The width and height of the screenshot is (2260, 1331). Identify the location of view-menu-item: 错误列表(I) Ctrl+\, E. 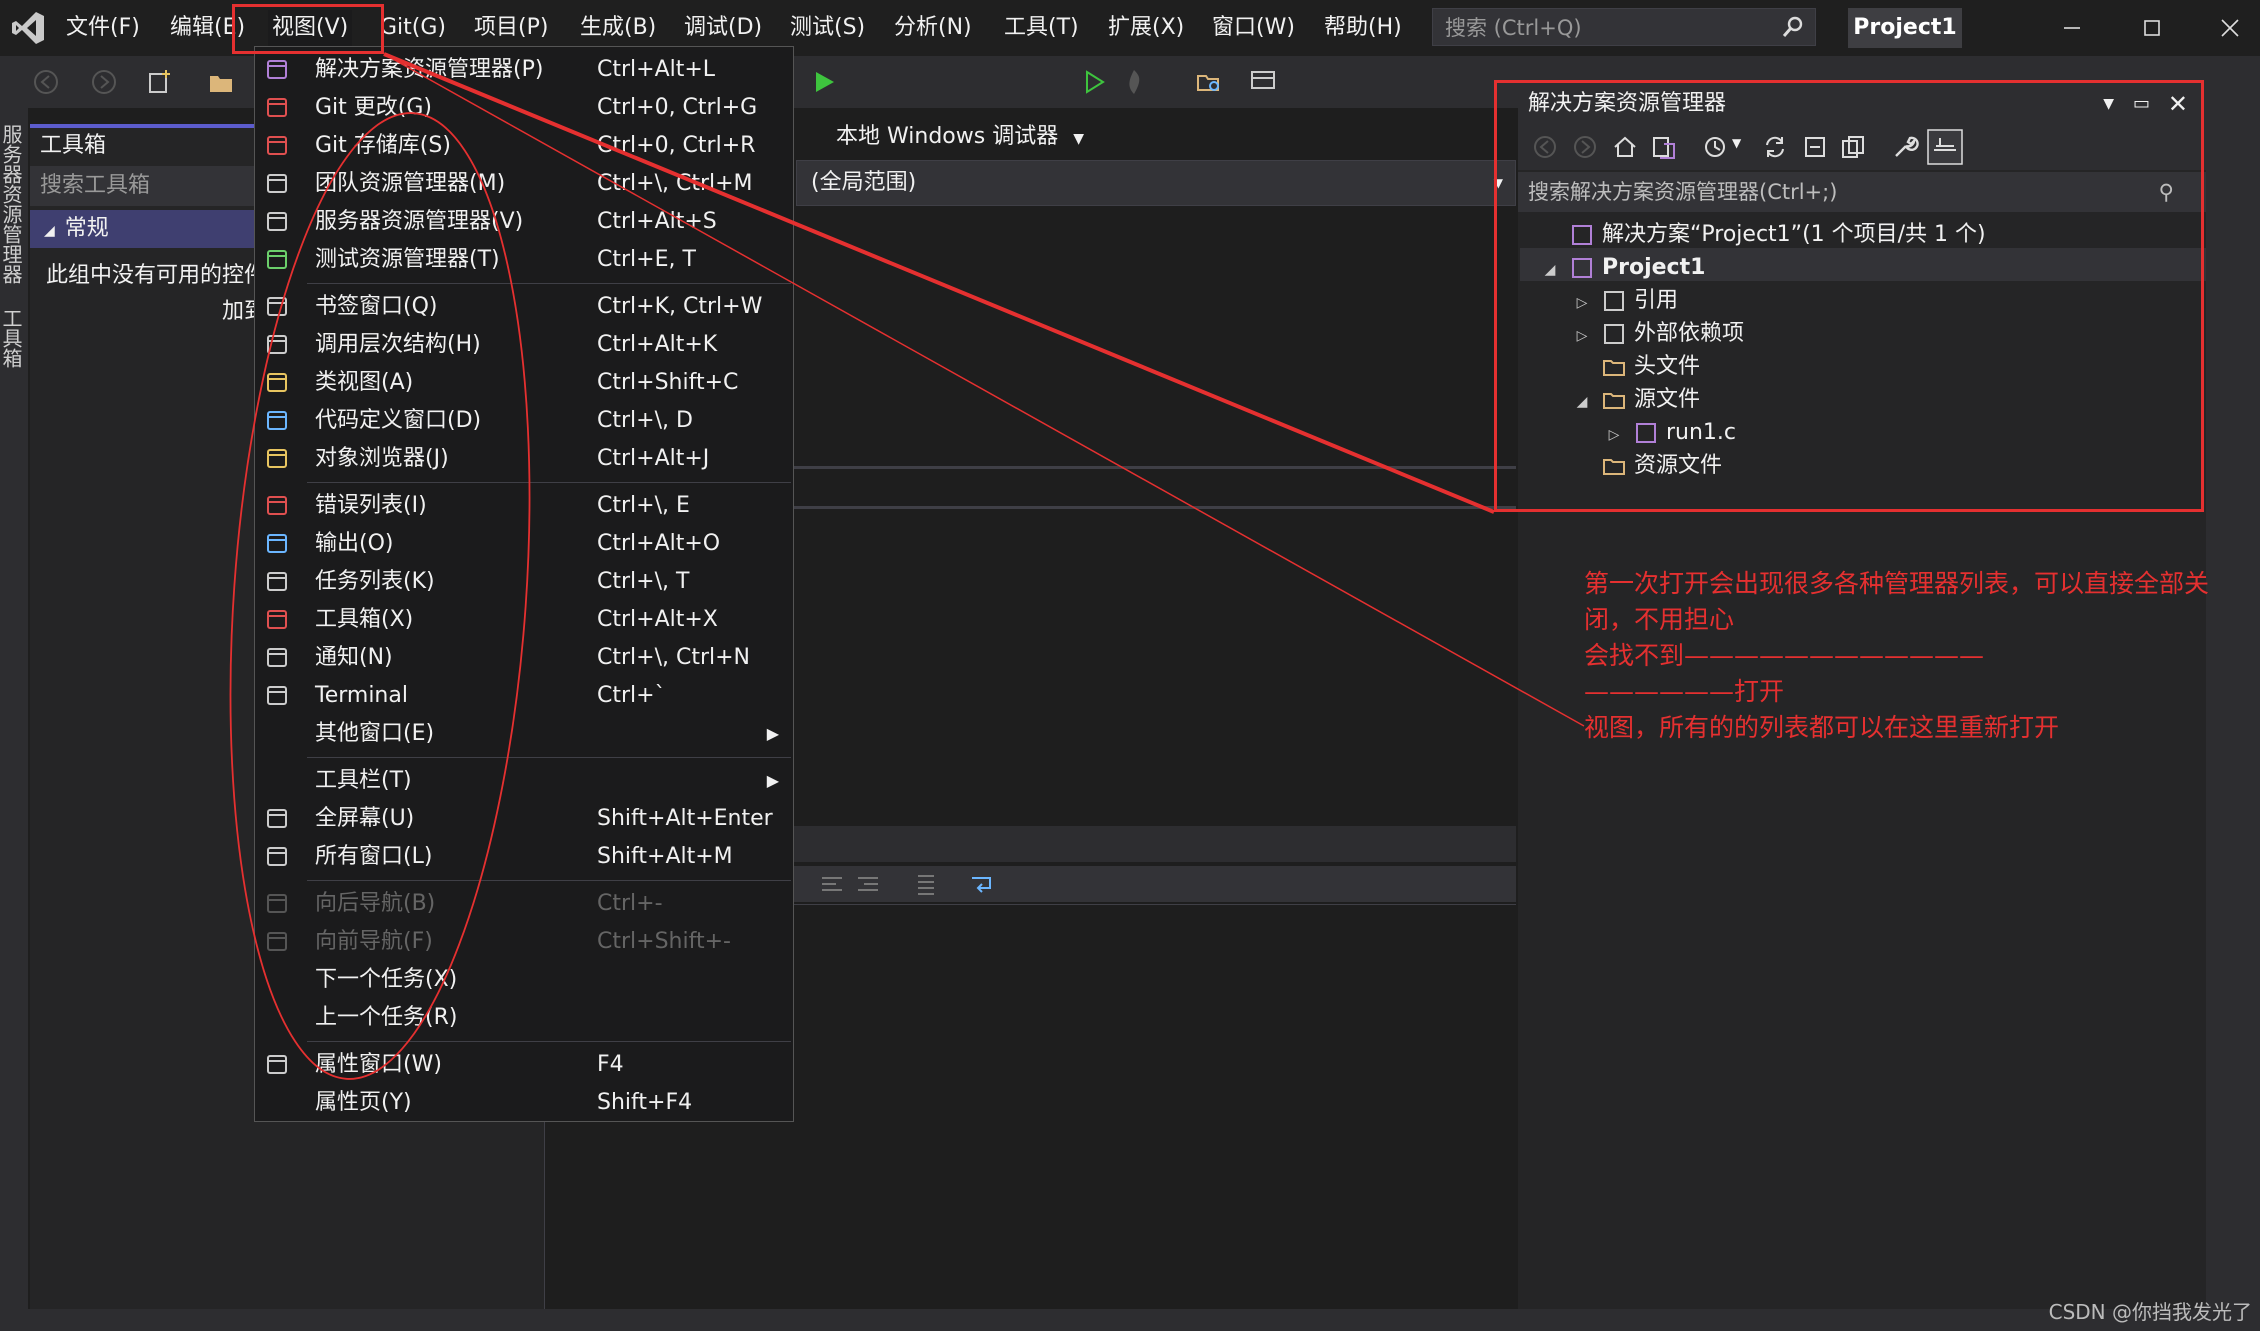
(524, 506).